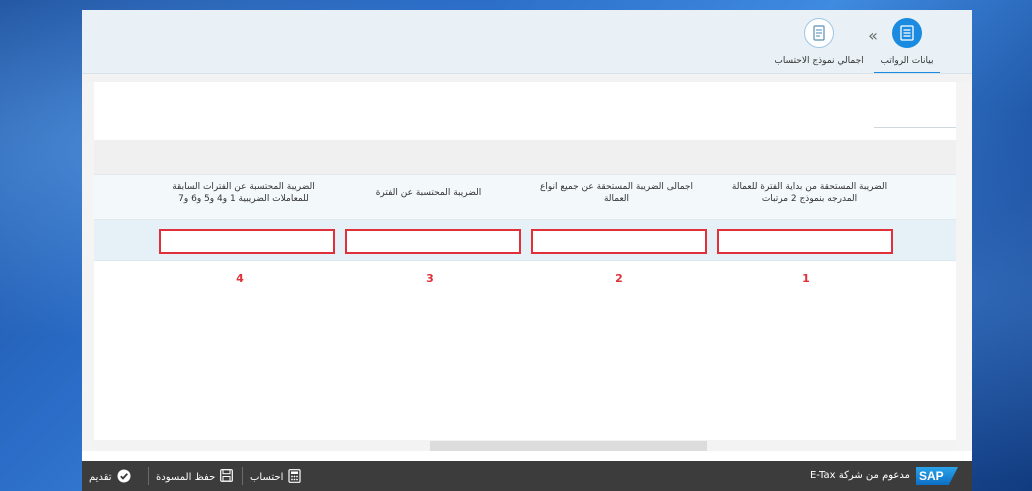 The image size is (1032, 491). I want to click on column-number-4: 4, so click(240, 278).